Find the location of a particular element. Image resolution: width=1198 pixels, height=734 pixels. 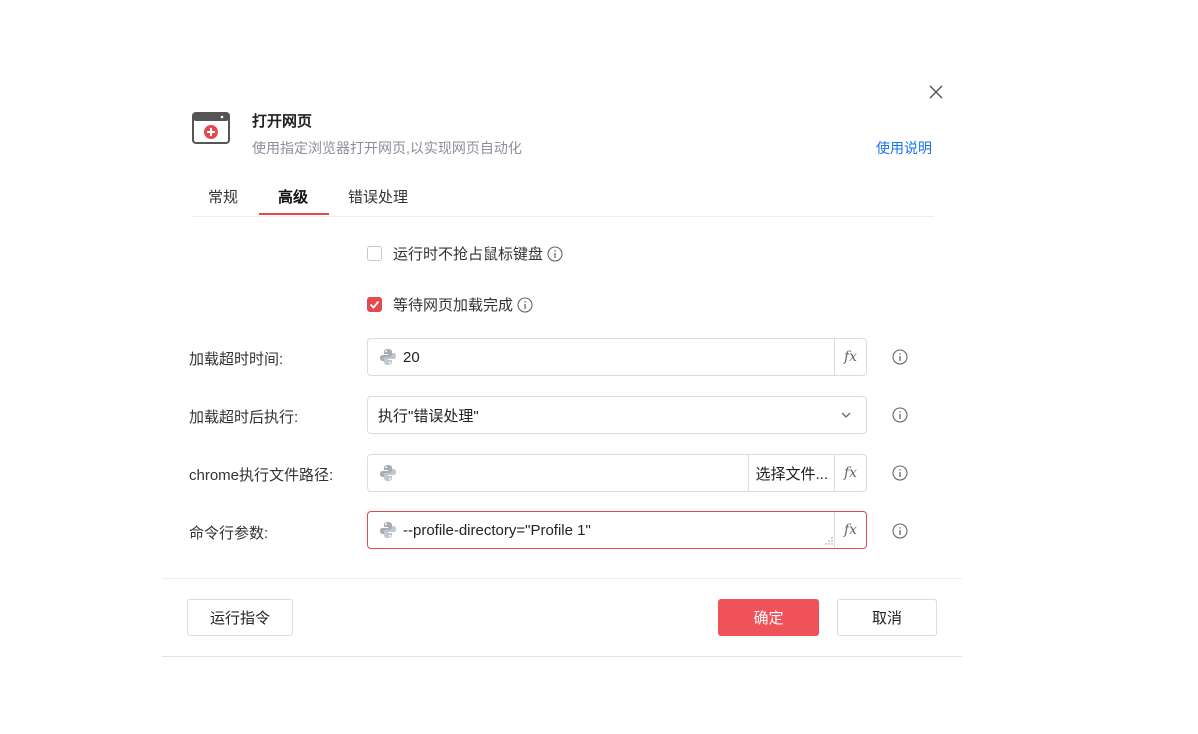

wait-page-load-option: 等待网页加载完成 is located at coordinates (450, 304).